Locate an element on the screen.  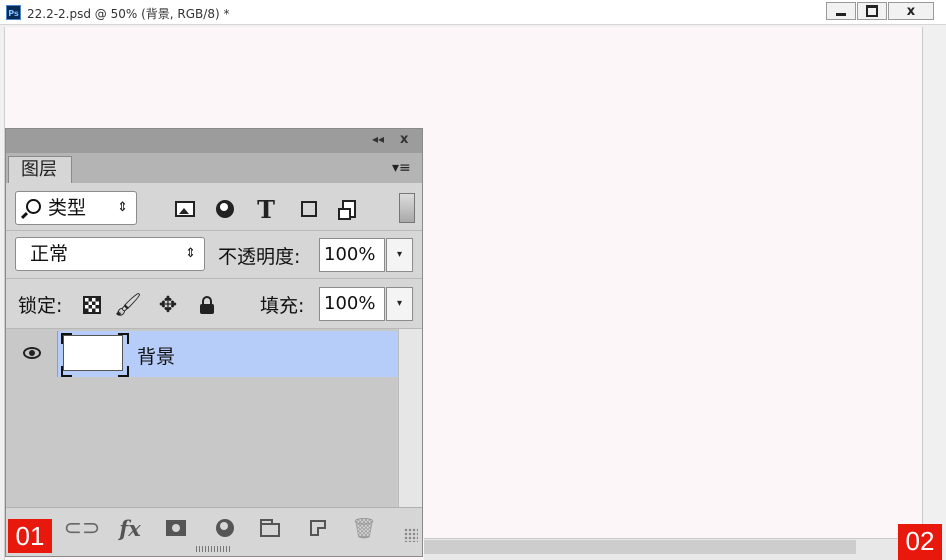
image-layer-filter-icon is located at coordinates (185, 209).